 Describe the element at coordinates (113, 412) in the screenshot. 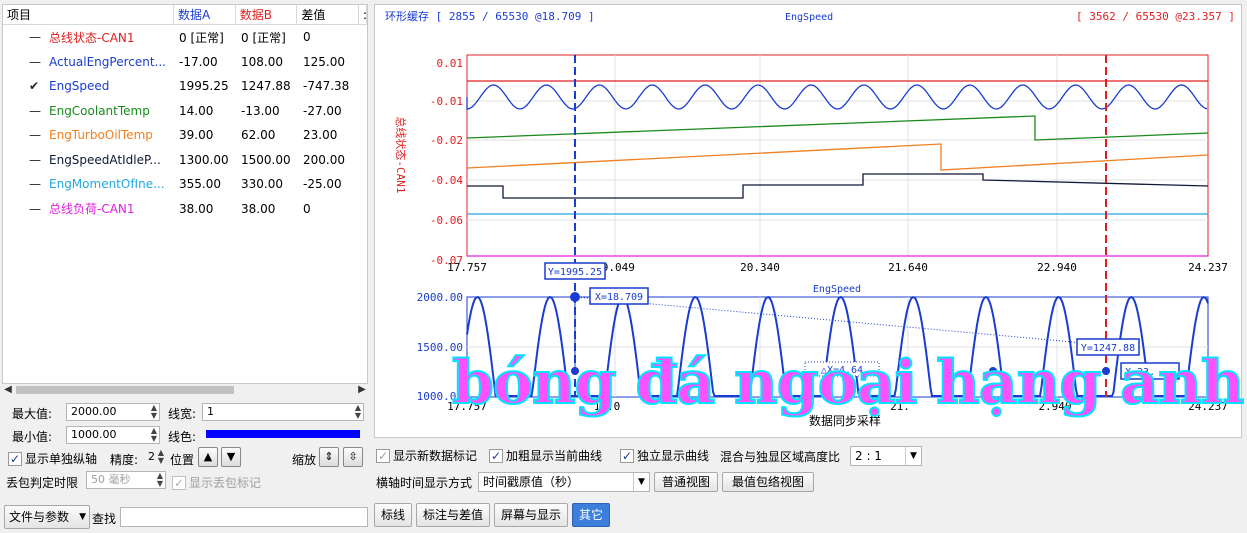

I see `max-value-spinner: 2000.00 ▲ ▼` at that location.